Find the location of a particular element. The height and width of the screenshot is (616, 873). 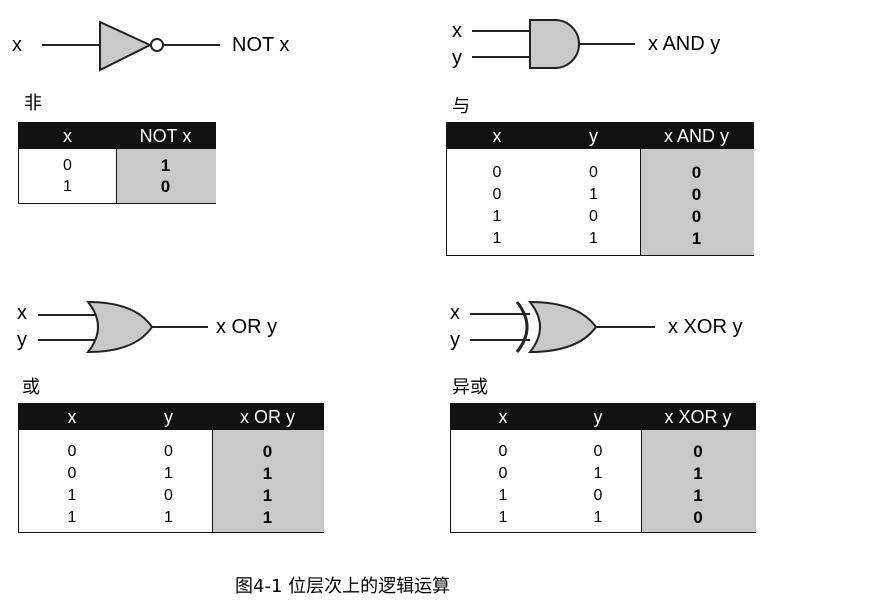

or-truth-table: x y x OR y 0 0 0 0 1 1 1 0 1 1 1 1 is located at coordinates (171, 468).